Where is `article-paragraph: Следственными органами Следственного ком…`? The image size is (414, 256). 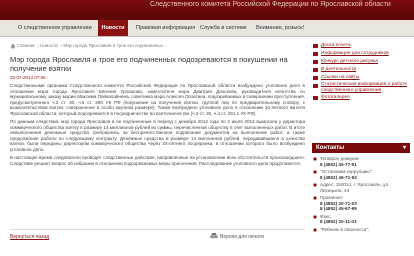 article-paragraph: Следственными органами Следственного ком… is located at coordinates (157, 99).